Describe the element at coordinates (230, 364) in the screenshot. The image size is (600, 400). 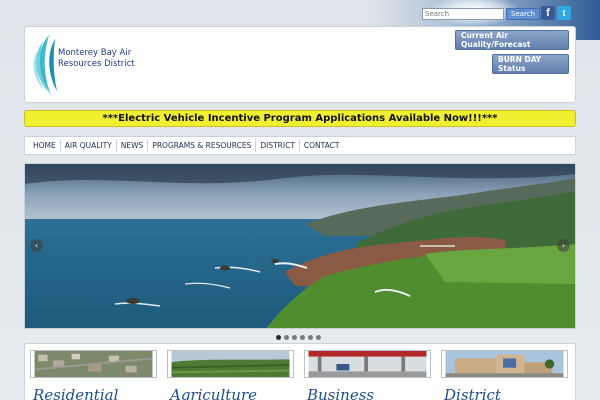
I see `agriculture-photo` at that location.